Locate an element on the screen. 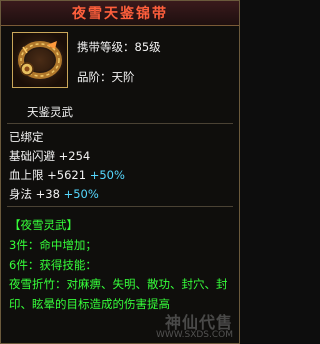  stat-label: 血上限 is located at coordinates (26, 175).